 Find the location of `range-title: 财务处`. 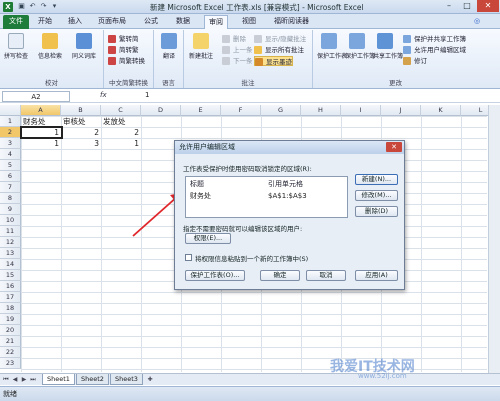

range-title: 财务处 is located at coordinates (200, 196).